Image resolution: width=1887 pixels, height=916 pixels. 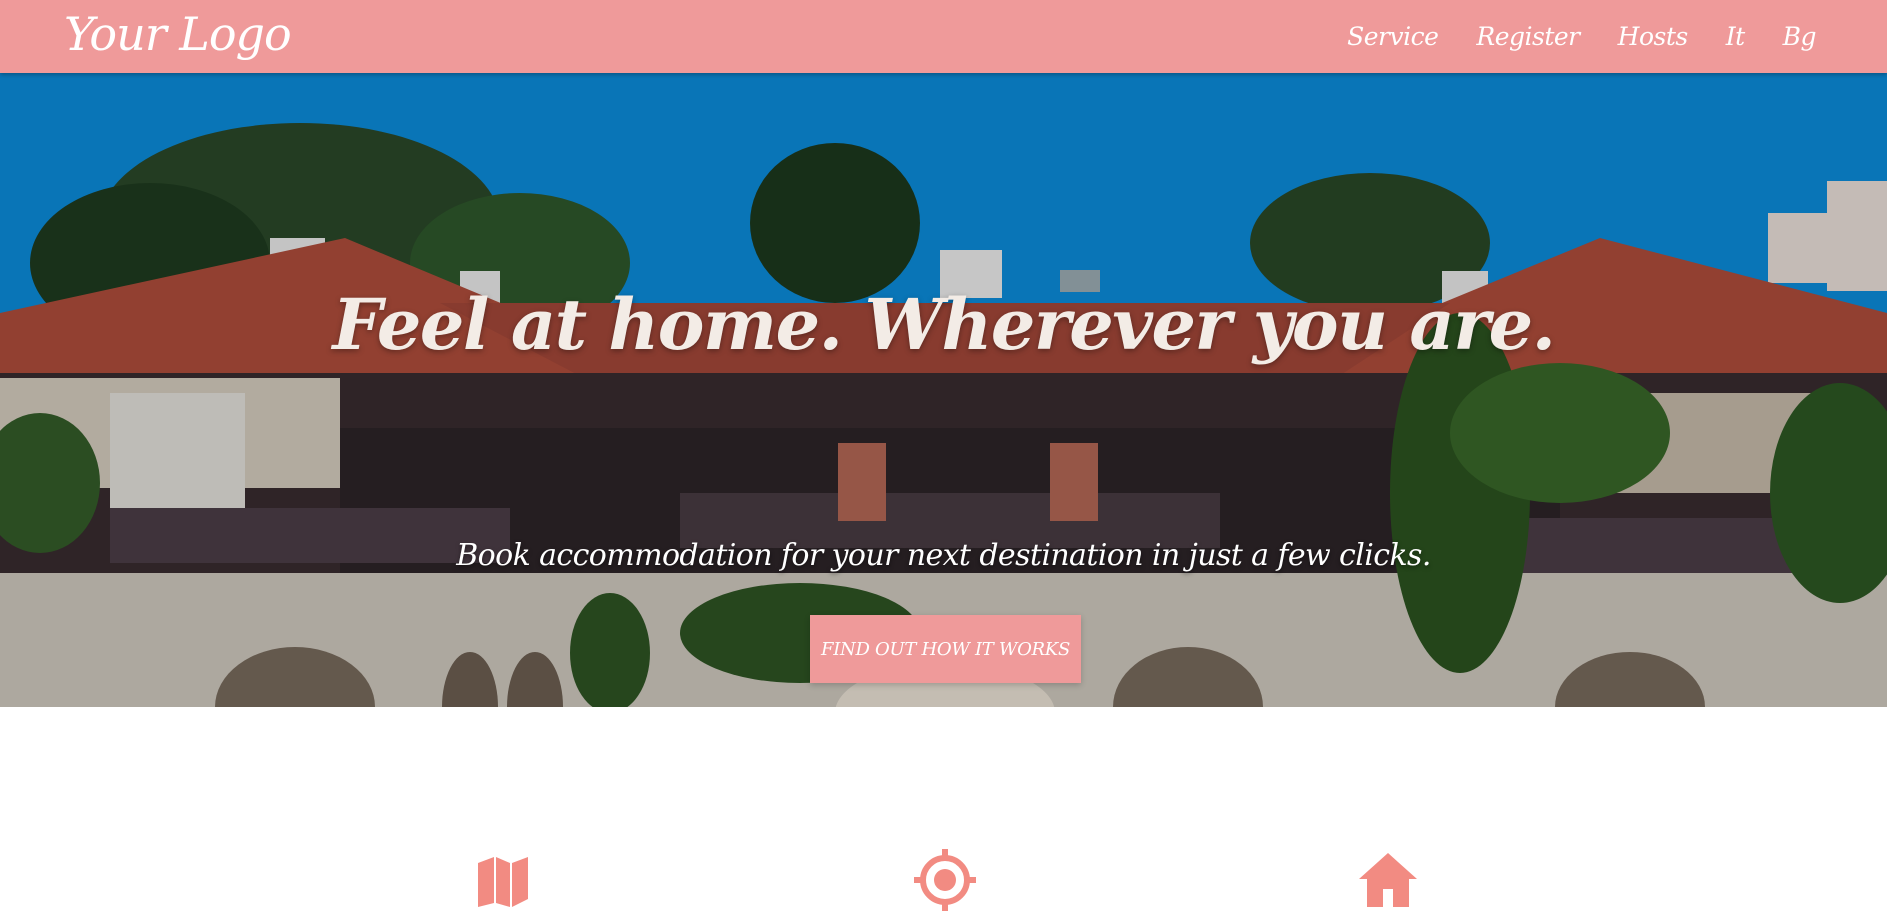 I want to click on nav-link-hosts: Hosts, so click(x=1653, y=36).